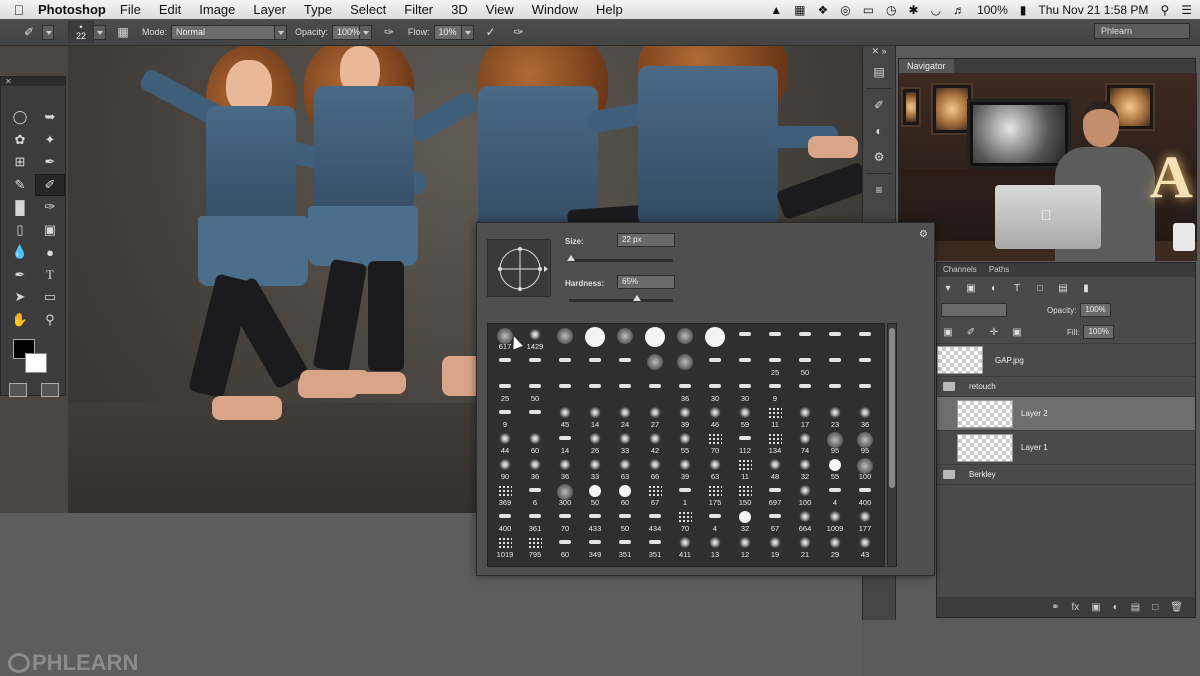 The height and width of the screenshot is (676, 1200). What do you see at coordinates (366, 32) in the screenshot?
I see `opacity-dropdown-arrow` at bounding box center [366, 32].